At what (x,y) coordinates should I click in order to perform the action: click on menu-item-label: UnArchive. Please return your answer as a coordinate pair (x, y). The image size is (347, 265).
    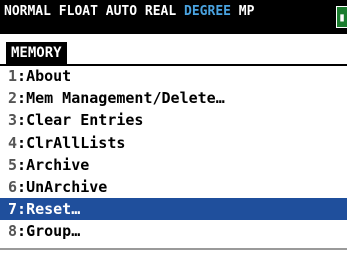
    Looking at the image, I should click on (67, 186).